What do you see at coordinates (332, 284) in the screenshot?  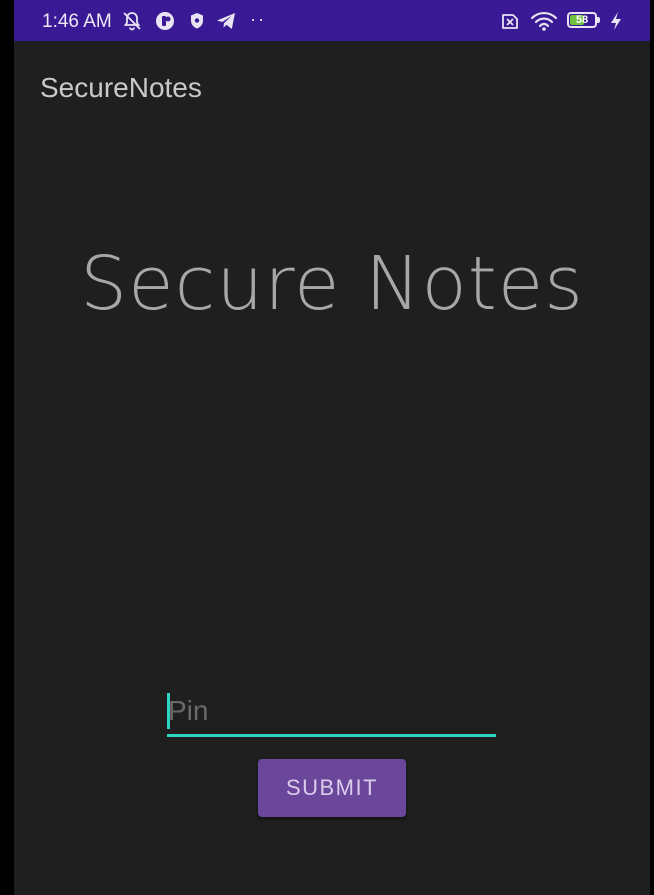 I see `page-title: Secure Notes` at bounding box center [332, 284].